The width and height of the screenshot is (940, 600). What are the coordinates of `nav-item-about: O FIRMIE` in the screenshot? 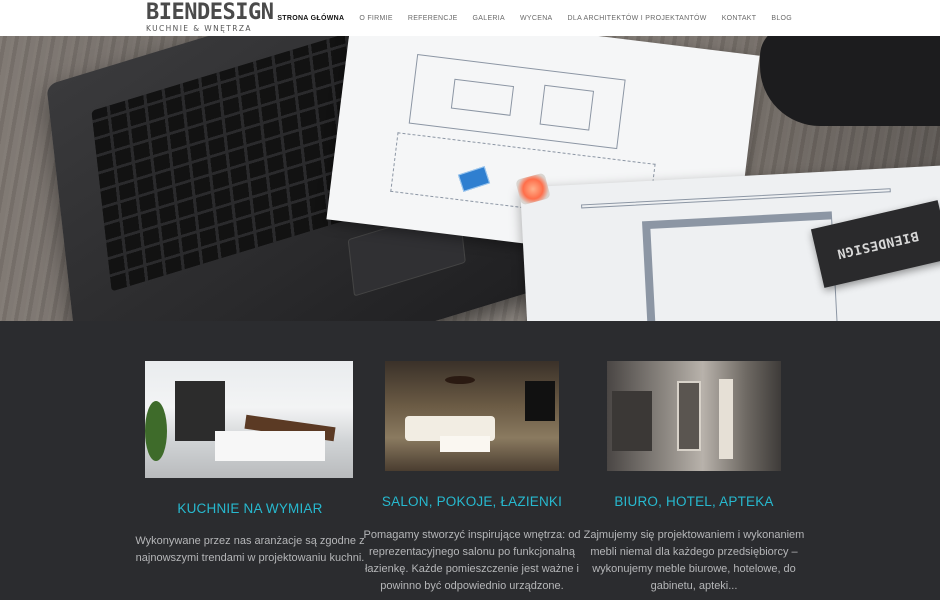 It's located at (376, 18).